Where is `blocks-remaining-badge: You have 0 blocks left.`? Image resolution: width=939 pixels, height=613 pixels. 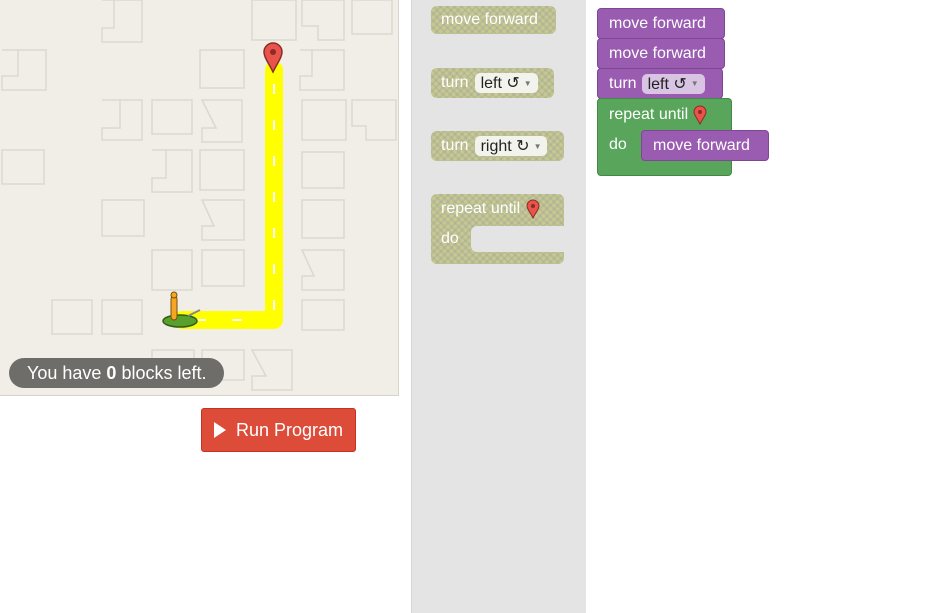
blocks-remaining-badge: You have 0 blocks left. is located at coordinates (117, 373).